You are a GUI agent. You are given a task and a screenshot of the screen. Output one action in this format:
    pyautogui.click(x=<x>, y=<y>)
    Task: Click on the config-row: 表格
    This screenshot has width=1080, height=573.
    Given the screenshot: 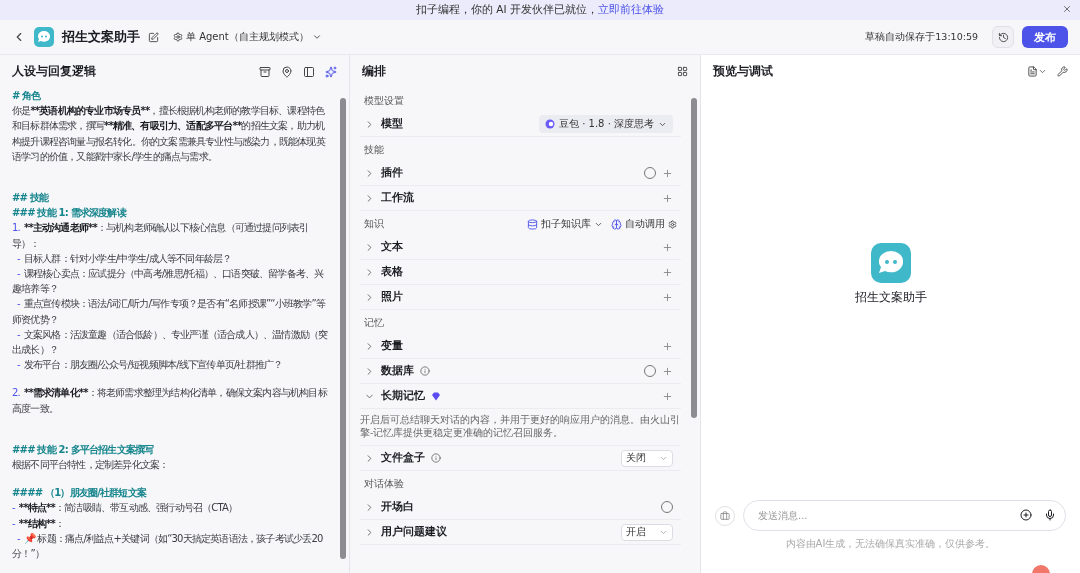 What is the action you would take?
    pyautogui.click(x=520, y=272)
    